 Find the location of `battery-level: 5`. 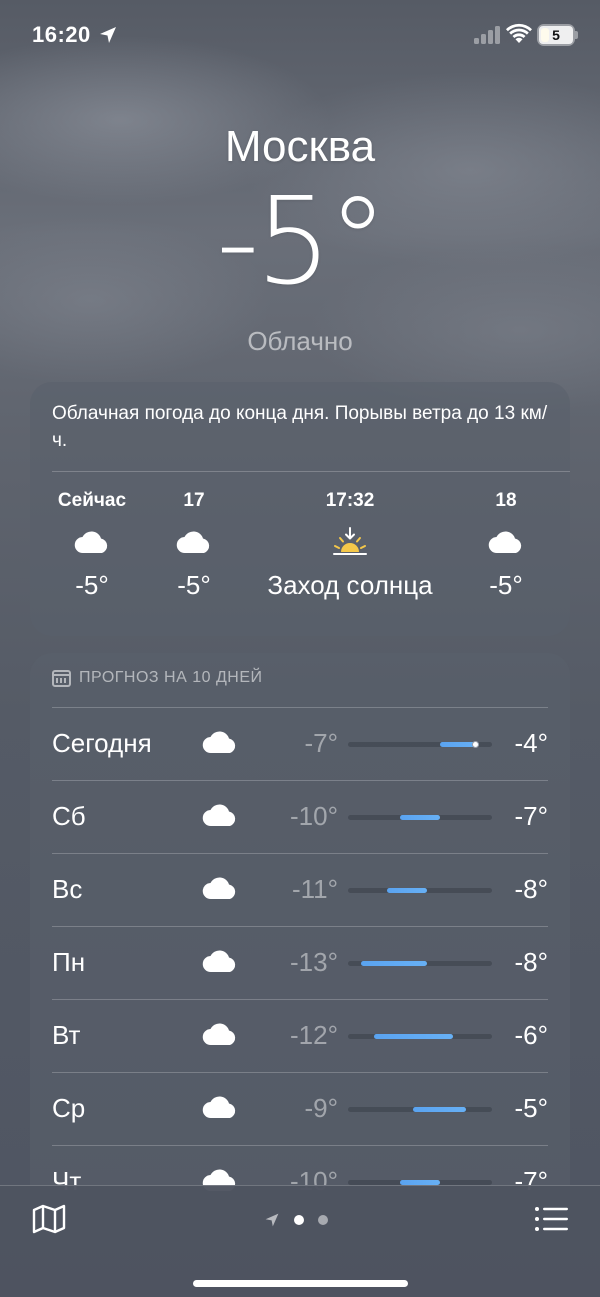

battery-level: 5 is located at coordinates (556, 35).